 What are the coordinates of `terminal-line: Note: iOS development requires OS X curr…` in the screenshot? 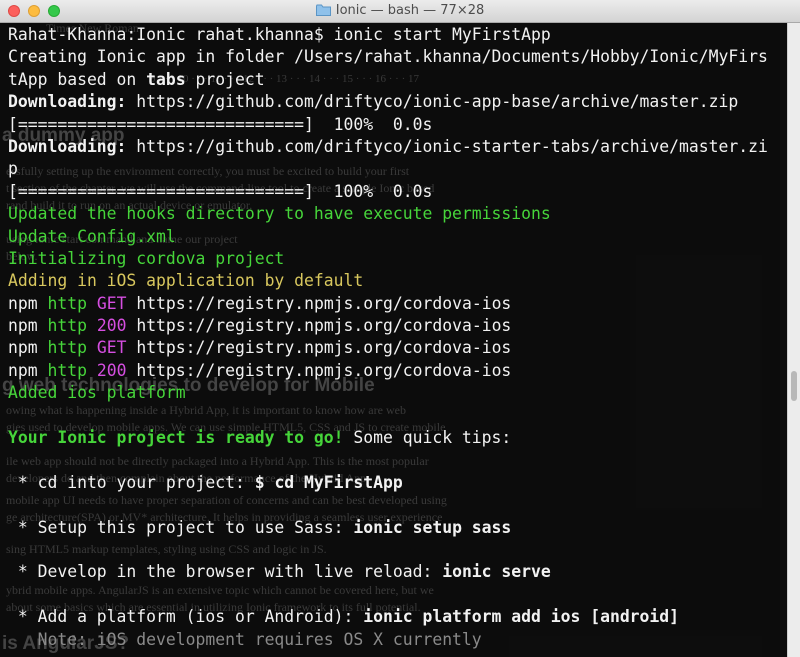 It's located at (388, 640).